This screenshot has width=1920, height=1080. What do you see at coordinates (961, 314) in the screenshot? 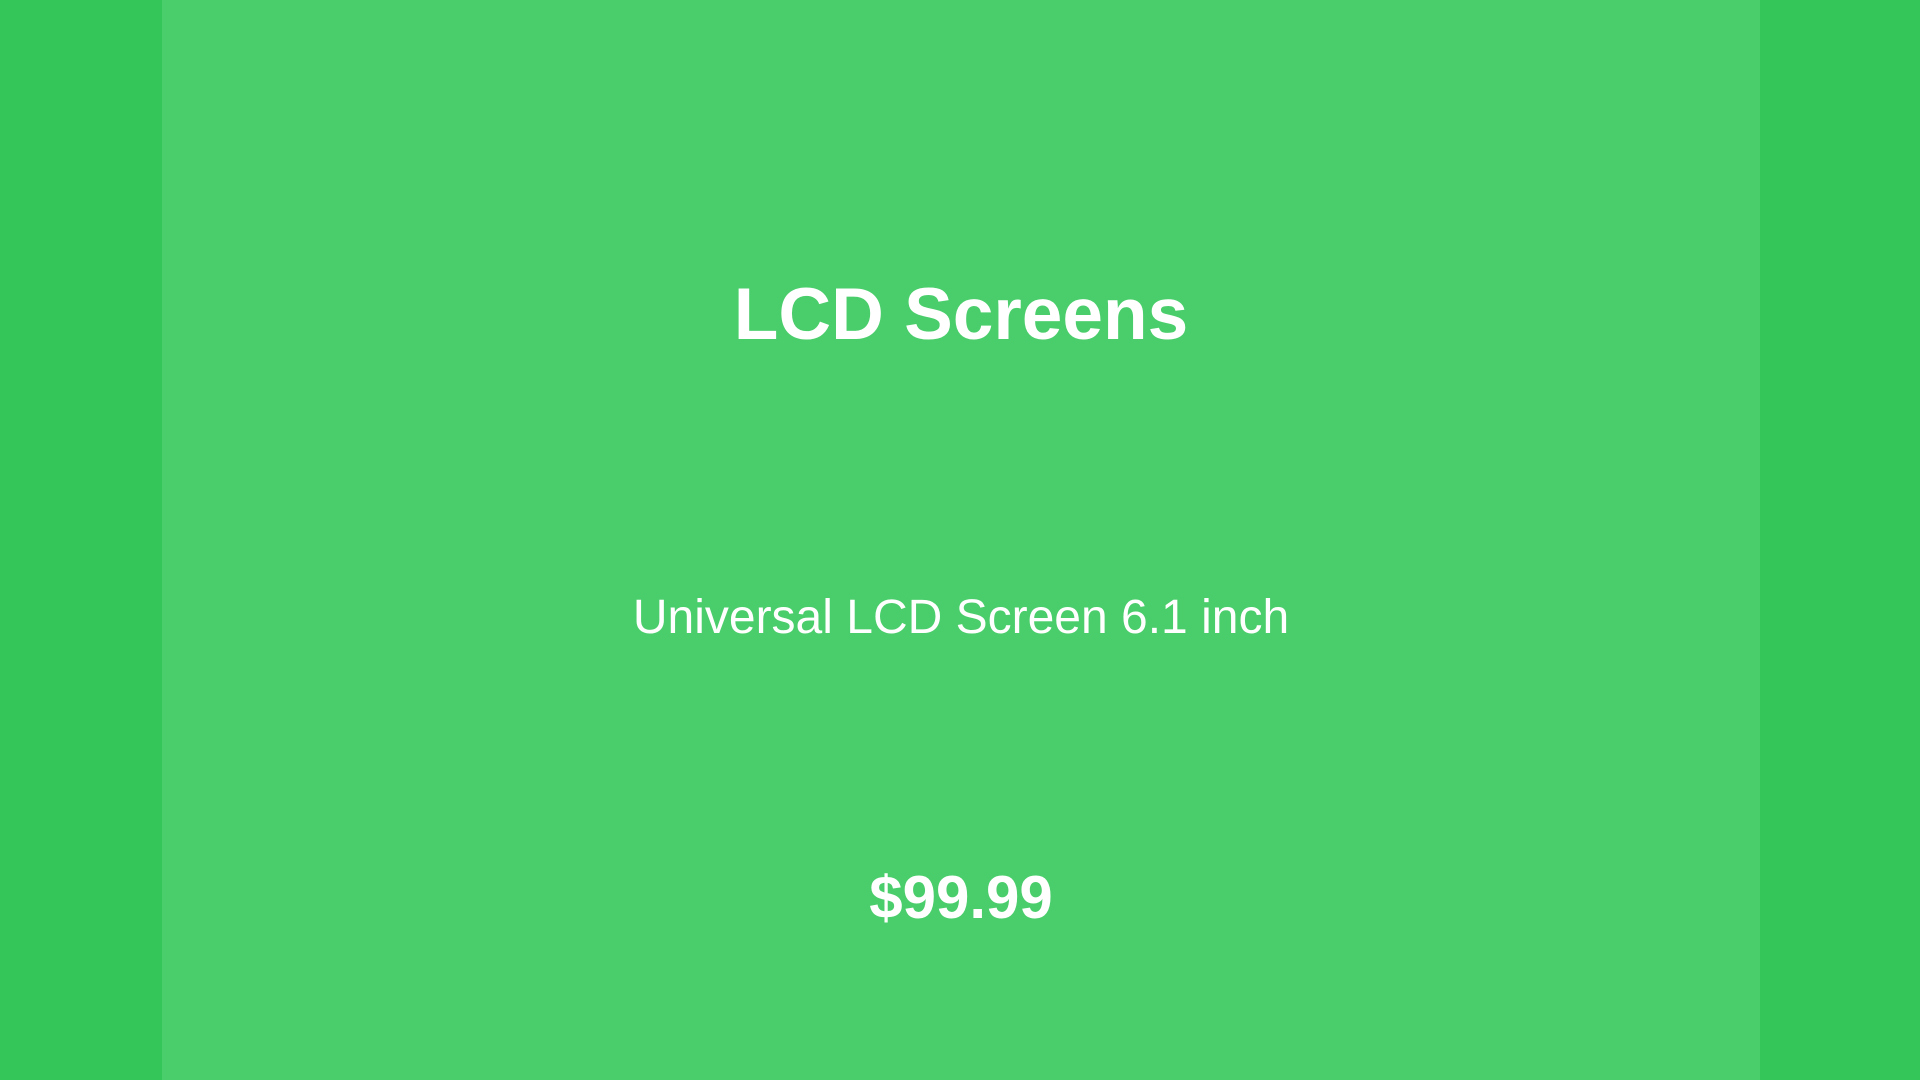
I see `product-category-title: LCD Screens` at bounding box center [961, 314].